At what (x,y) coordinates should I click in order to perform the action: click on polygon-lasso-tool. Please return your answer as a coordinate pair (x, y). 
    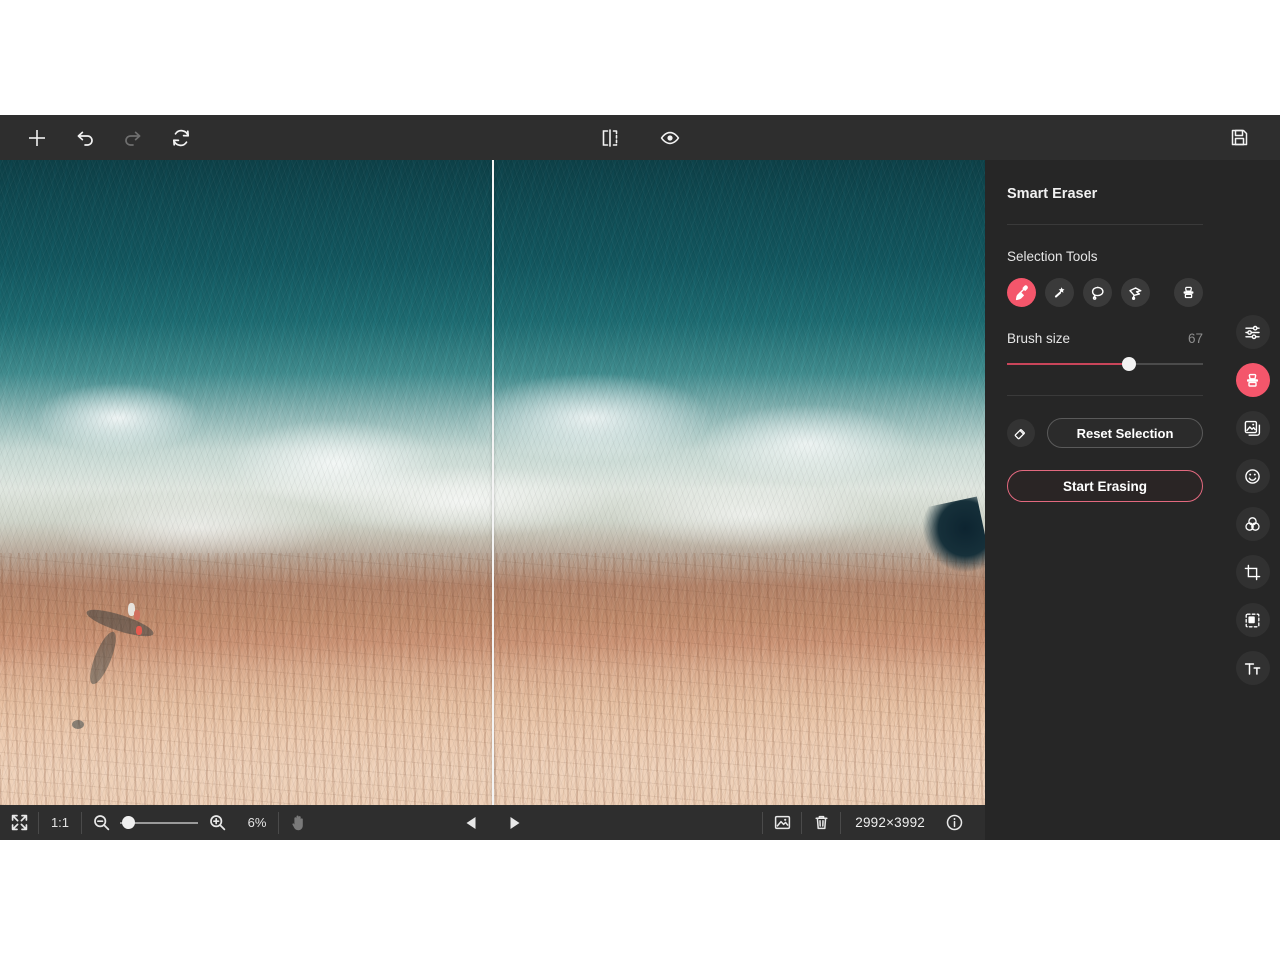
    Looking at the image, I should click on (1135, 292).